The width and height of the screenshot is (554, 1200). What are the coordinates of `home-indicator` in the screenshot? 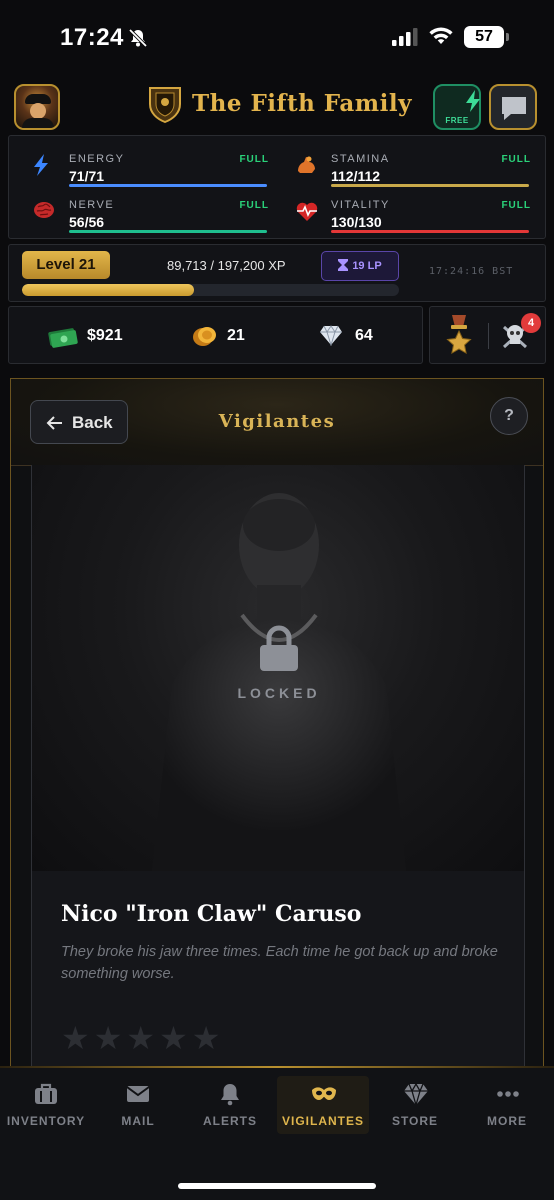 It's located at (277, 1186).